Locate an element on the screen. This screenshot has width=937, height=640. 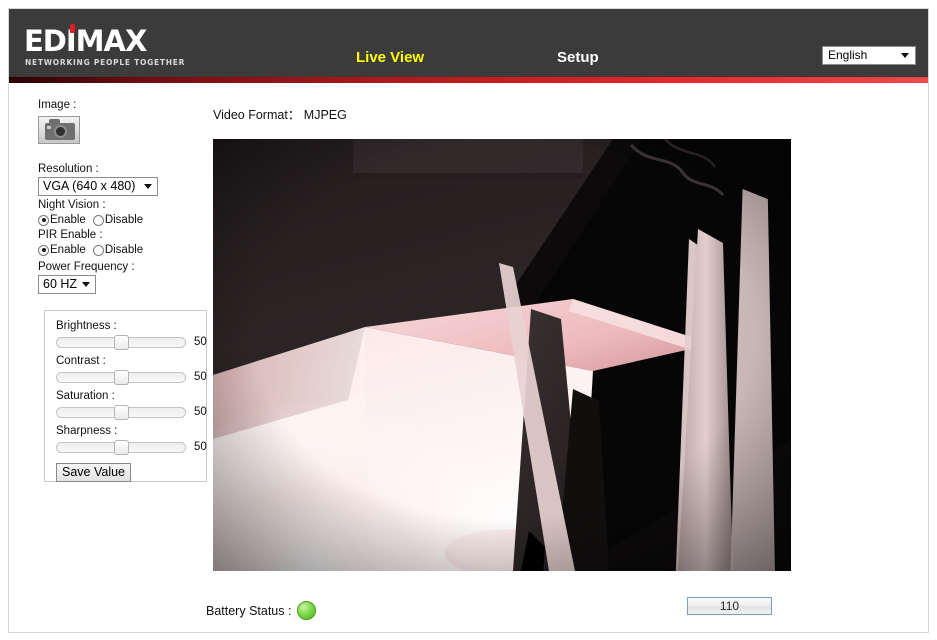
sharpness-slider-thumb is located at coordinates (121, 447).